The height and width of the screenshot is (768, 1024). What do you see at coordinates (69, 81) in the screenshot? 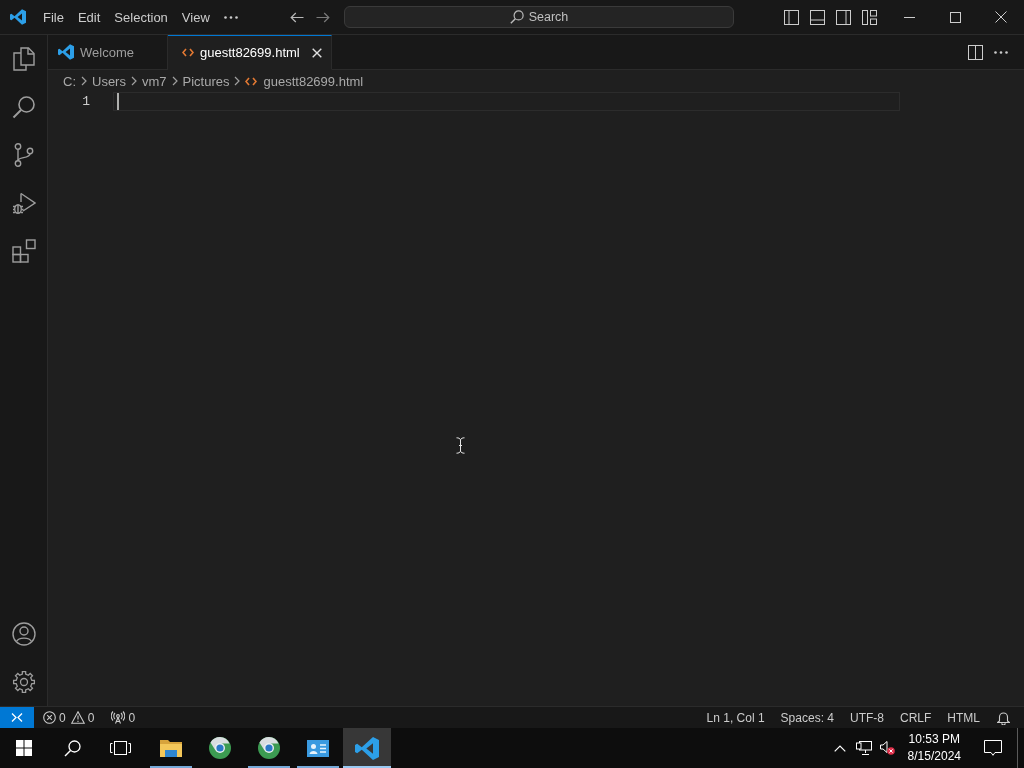
I see `breadcrumb-item: C:` at bounding box center [69, 81].